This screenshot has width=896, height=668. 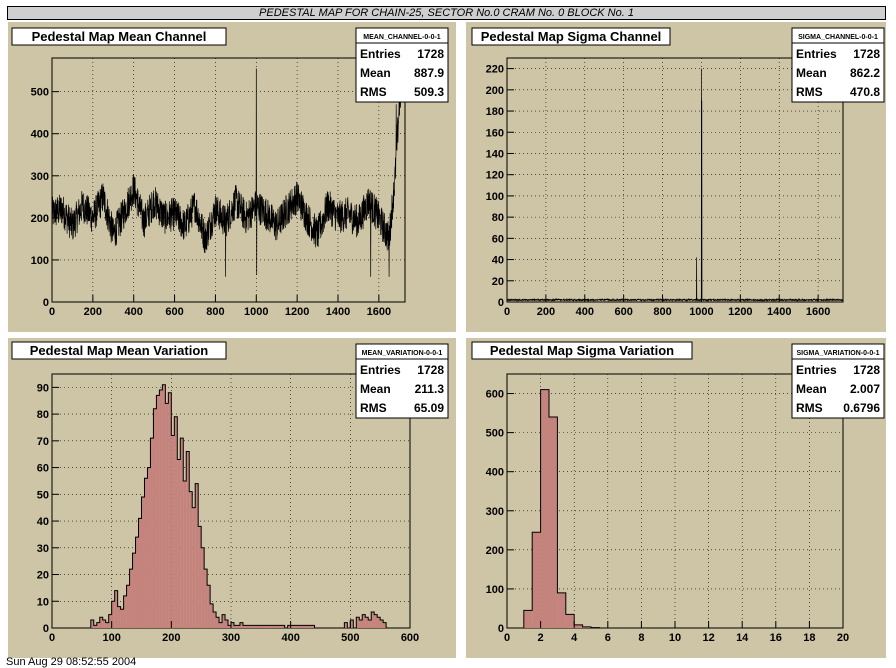 I want to click on chart-title: Pedestal Map Mean Channel, so click(x=119, y=36).